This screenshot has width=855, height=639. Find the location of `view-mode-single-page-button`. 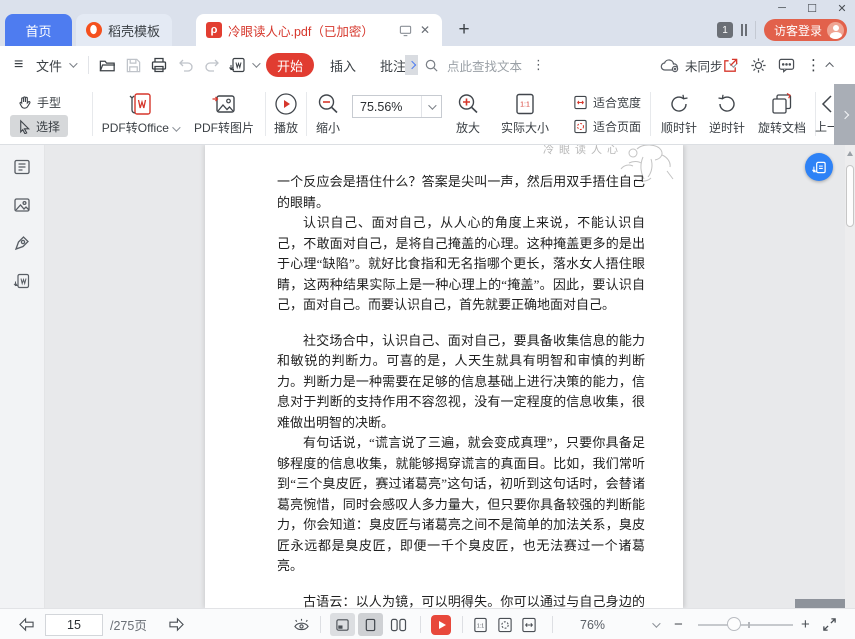

view-mode-single-page-button is located at coordinates (370, 624).